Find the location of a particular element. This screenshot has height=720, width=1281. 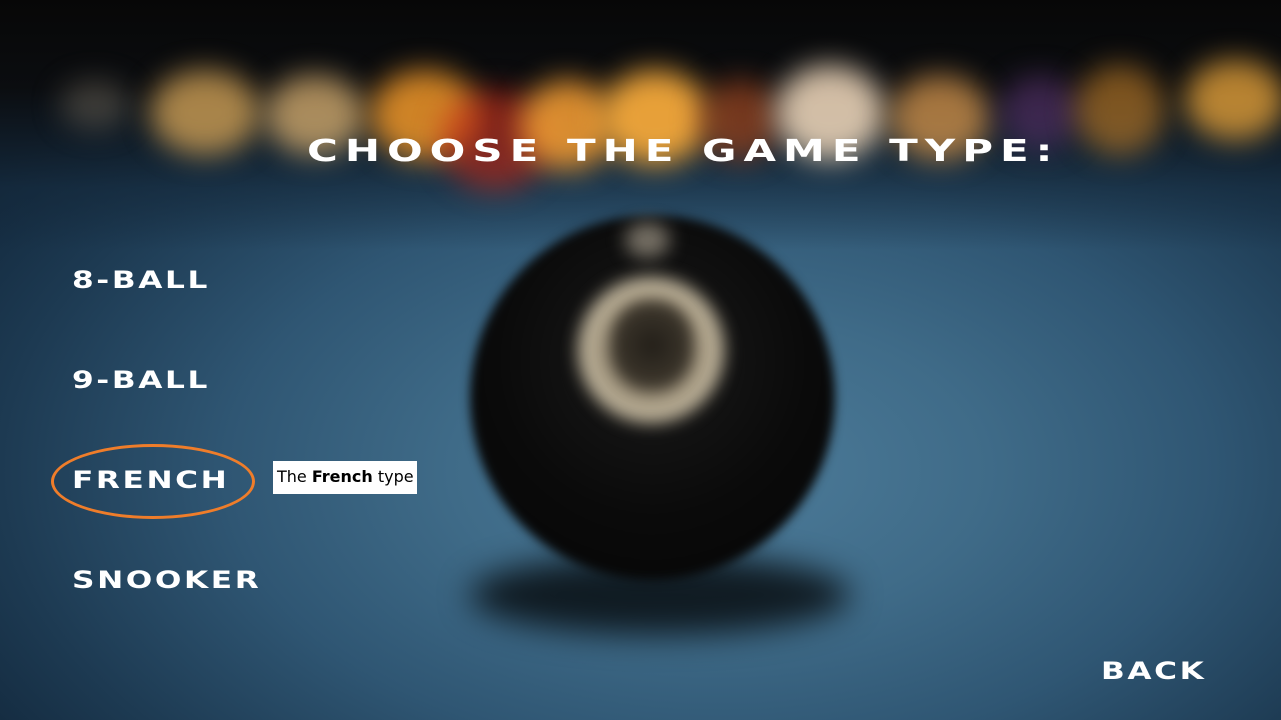

eight-ball-number is located at coordinates (652, 345).